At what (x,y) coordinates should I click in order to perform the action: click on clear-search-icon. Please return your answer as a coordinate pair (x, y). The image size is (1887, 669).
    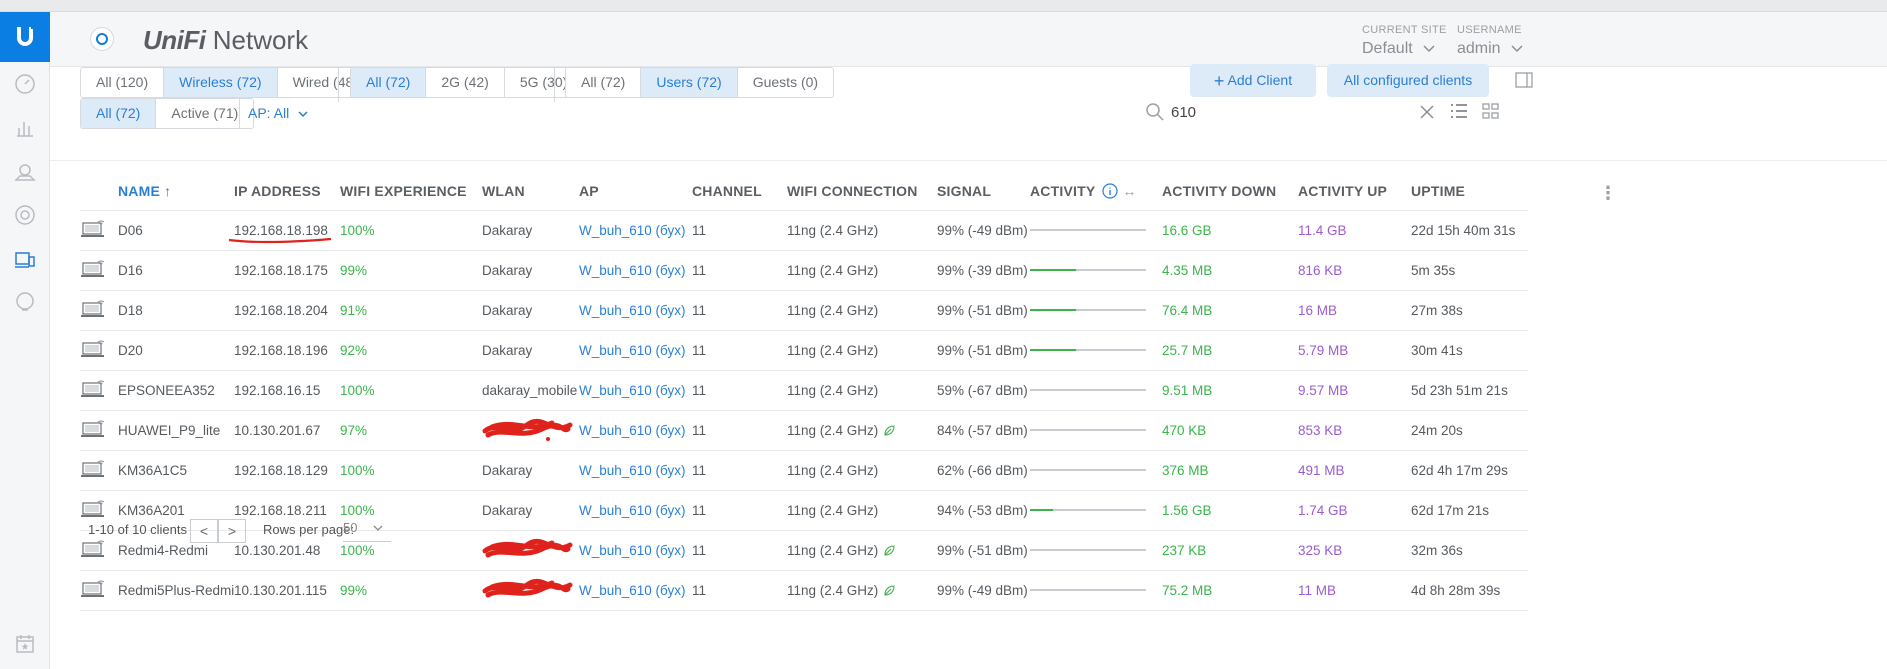
    Looking at the image, I should click on (1427, 113).